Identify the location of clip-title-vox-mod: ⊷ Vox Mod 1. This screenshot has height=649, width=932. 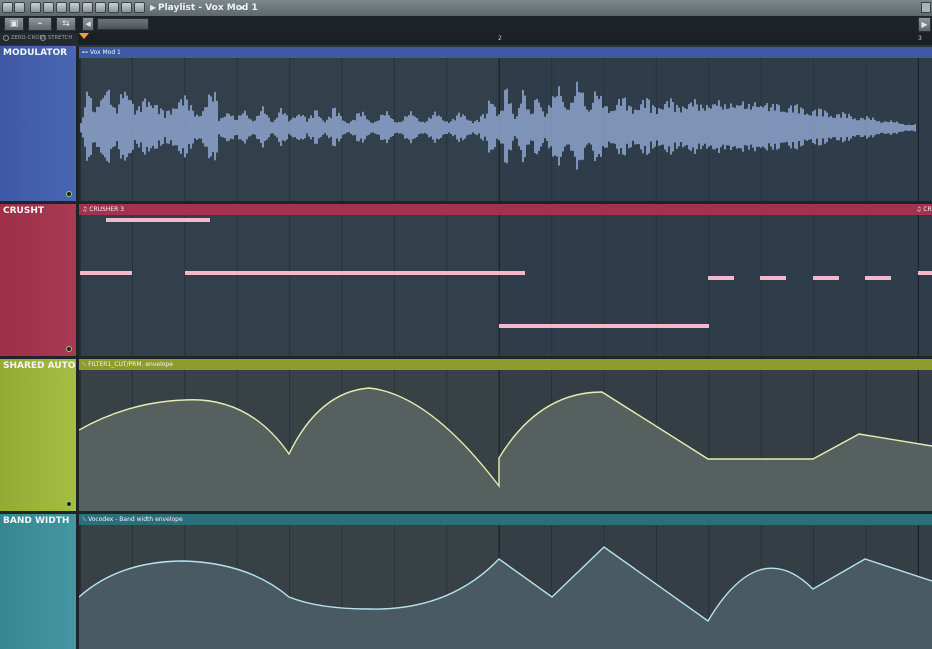
(505, 52).